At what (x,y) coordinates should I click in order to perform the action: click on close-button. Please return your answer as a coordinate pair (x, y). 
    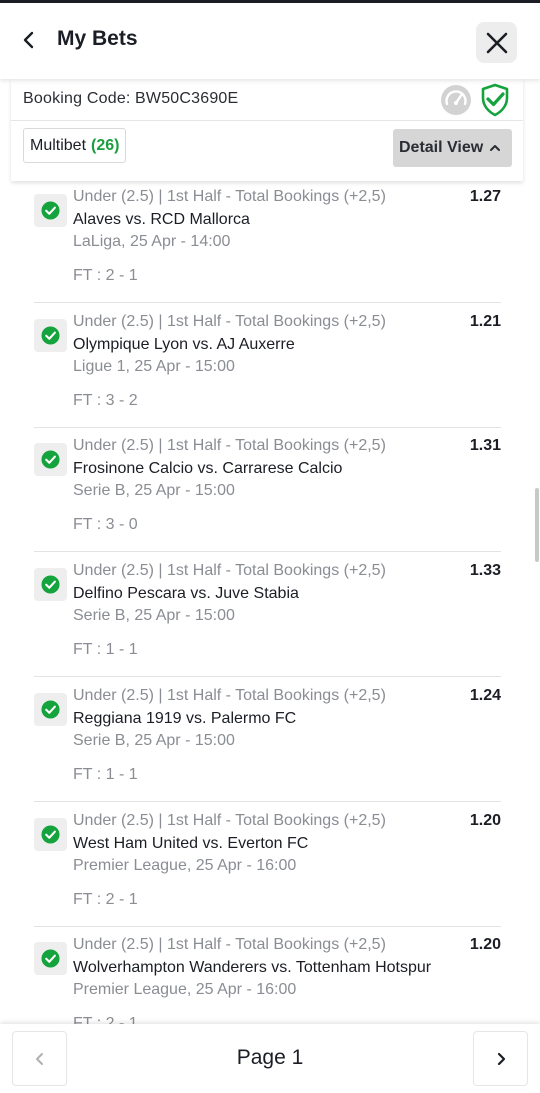
    Looking at the image, I should click on (496, 42).